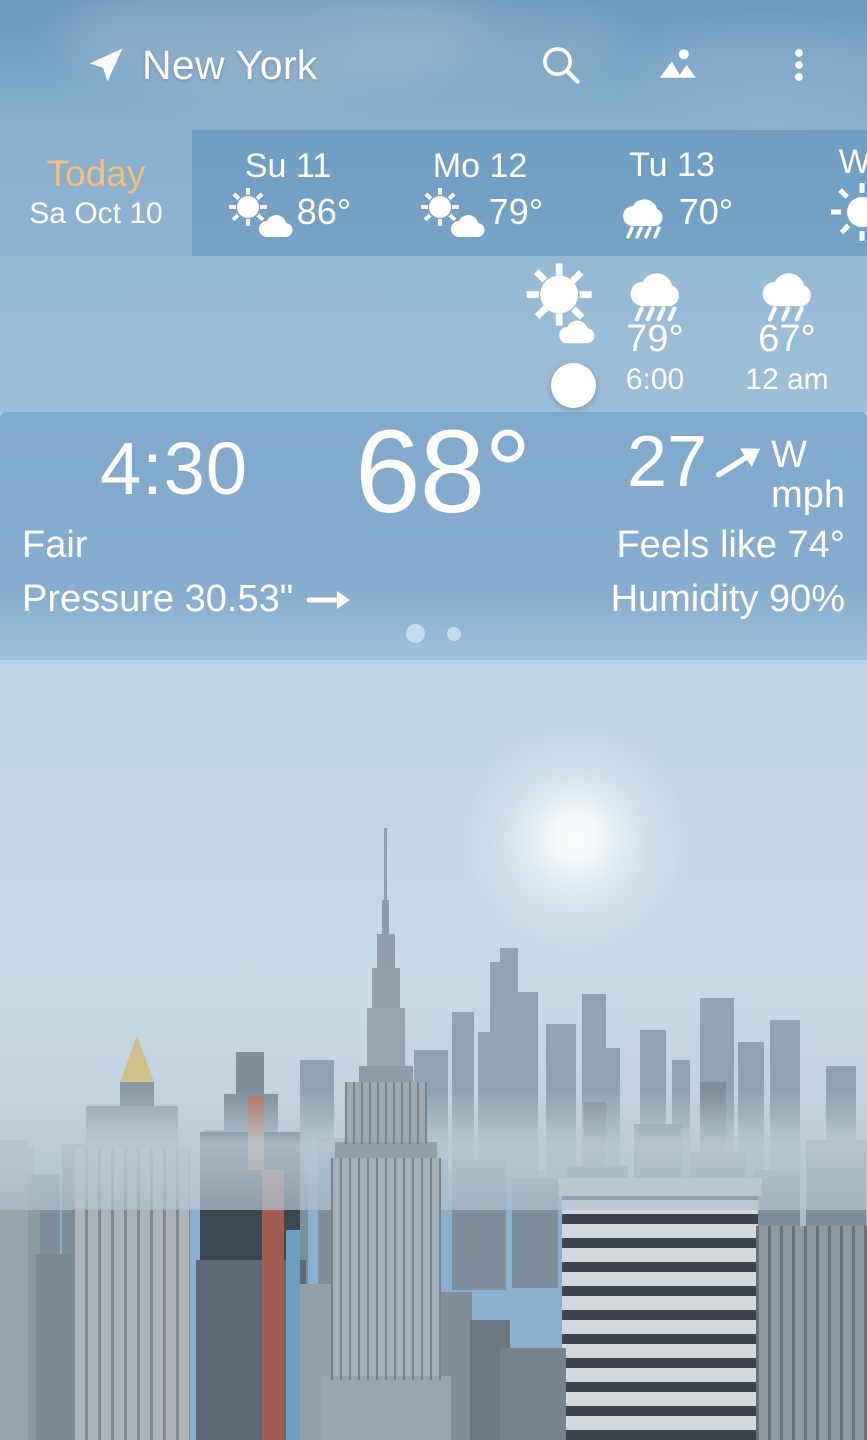  Describe the element at coordinates (672, 165) in the screenshot. I see `forecast-day-label: Tu 13` at that location.